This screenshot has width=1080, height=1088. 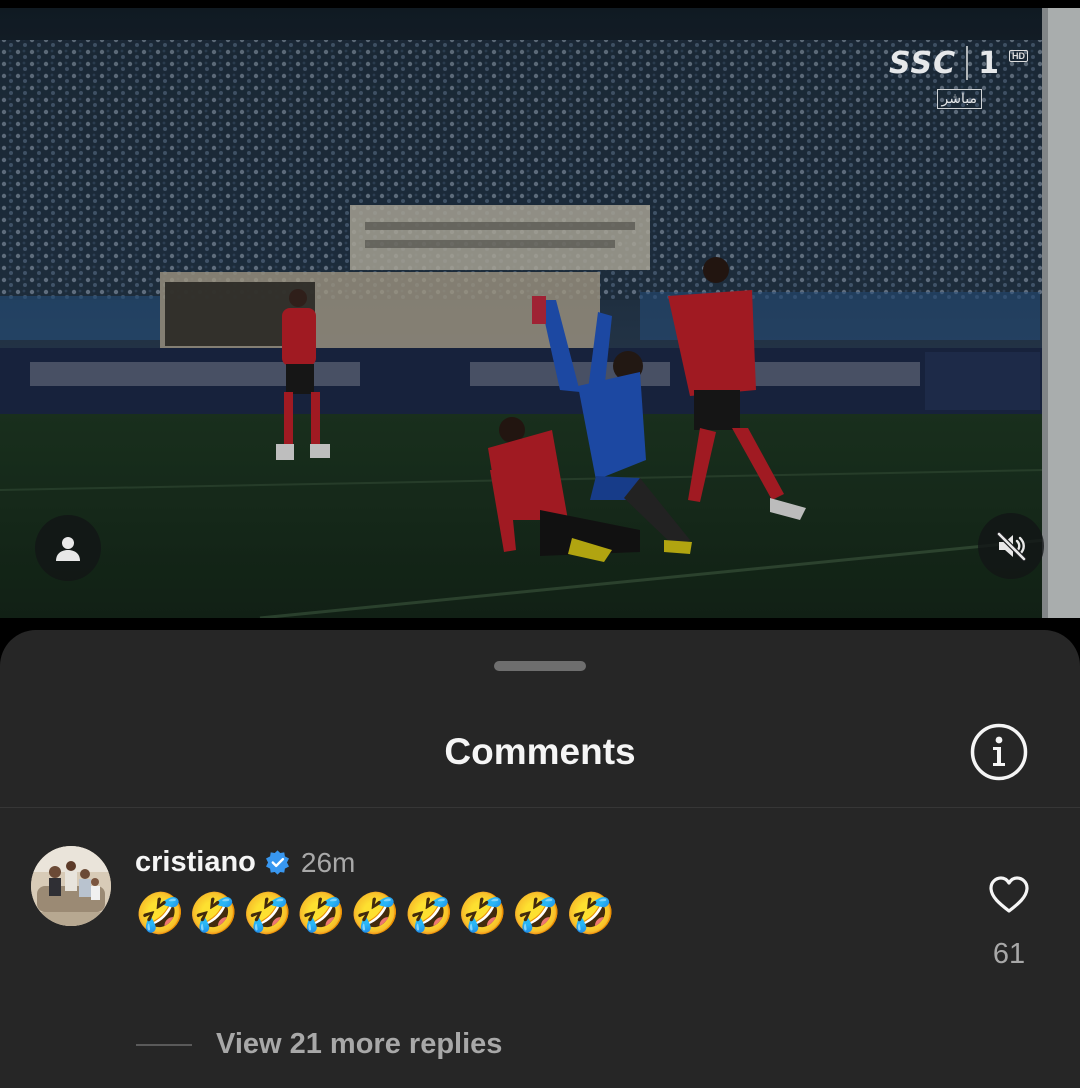 I want to click on live-tag: مباشر, so click(x=959, y=99).